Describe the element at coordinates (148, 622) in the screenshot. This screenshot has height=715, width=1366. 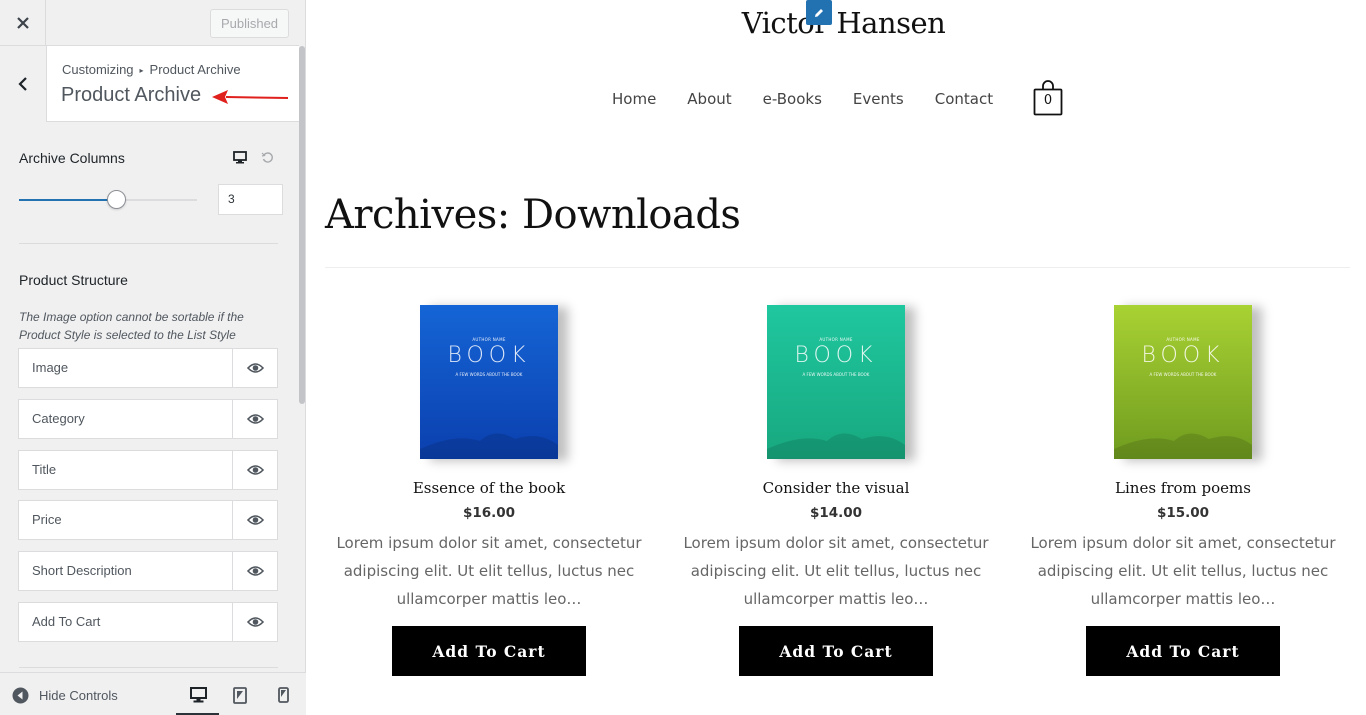
I see `structure-item: Add To Cart` at that location.